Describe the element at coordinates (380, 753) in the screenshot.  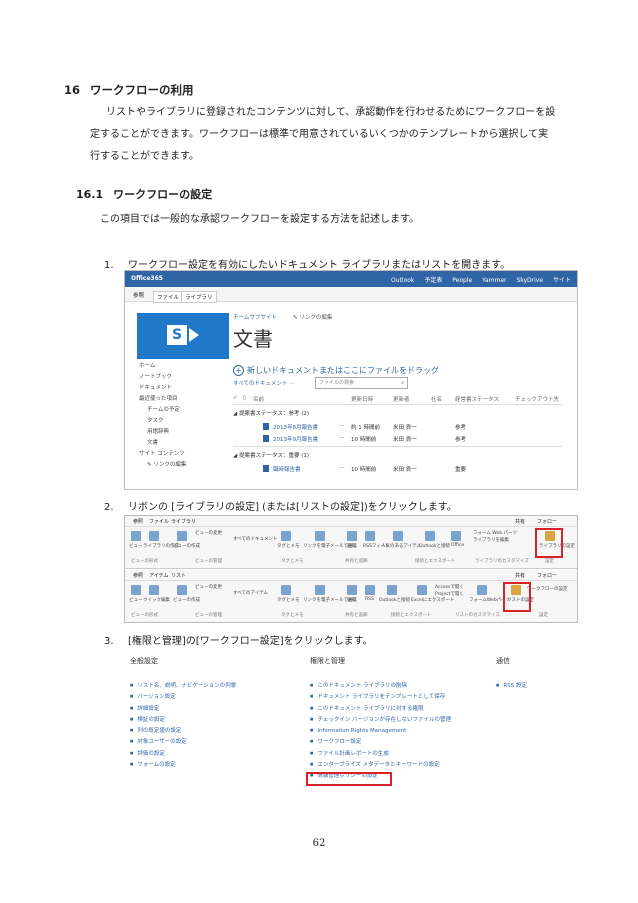
I see `settings-link: ファイル計画レポートの生成` at that location.